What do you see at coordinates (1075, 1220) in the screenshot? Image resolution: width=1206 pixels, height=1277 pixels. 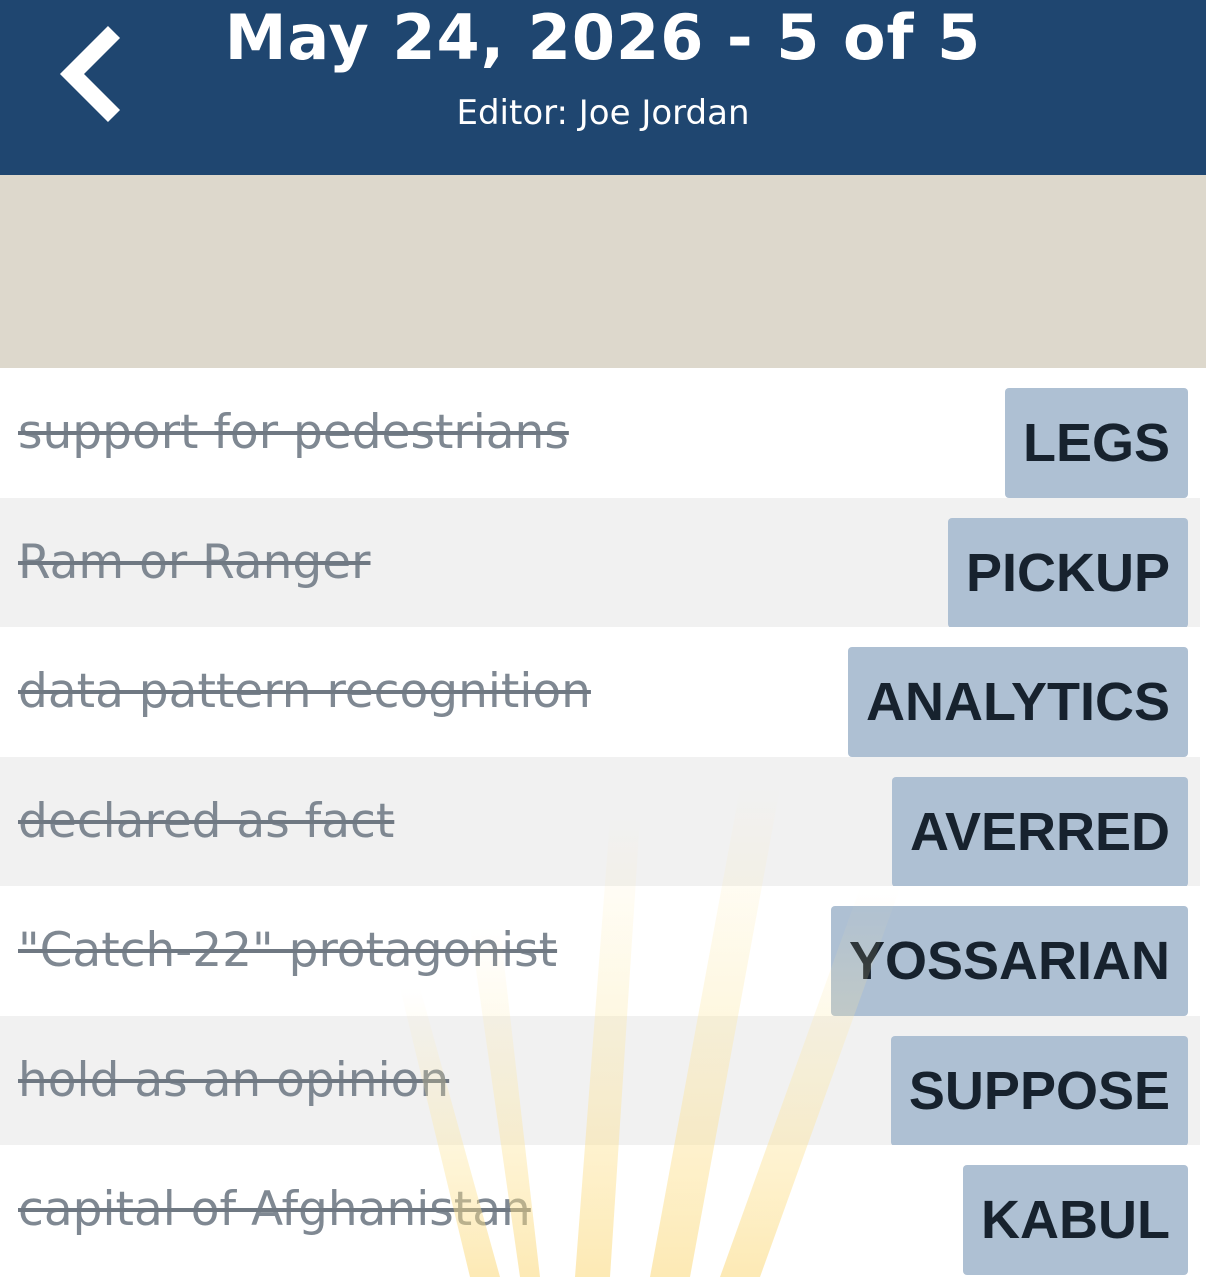 I see `answer-tile: KABUL` at bounding box center [1075, 1220].